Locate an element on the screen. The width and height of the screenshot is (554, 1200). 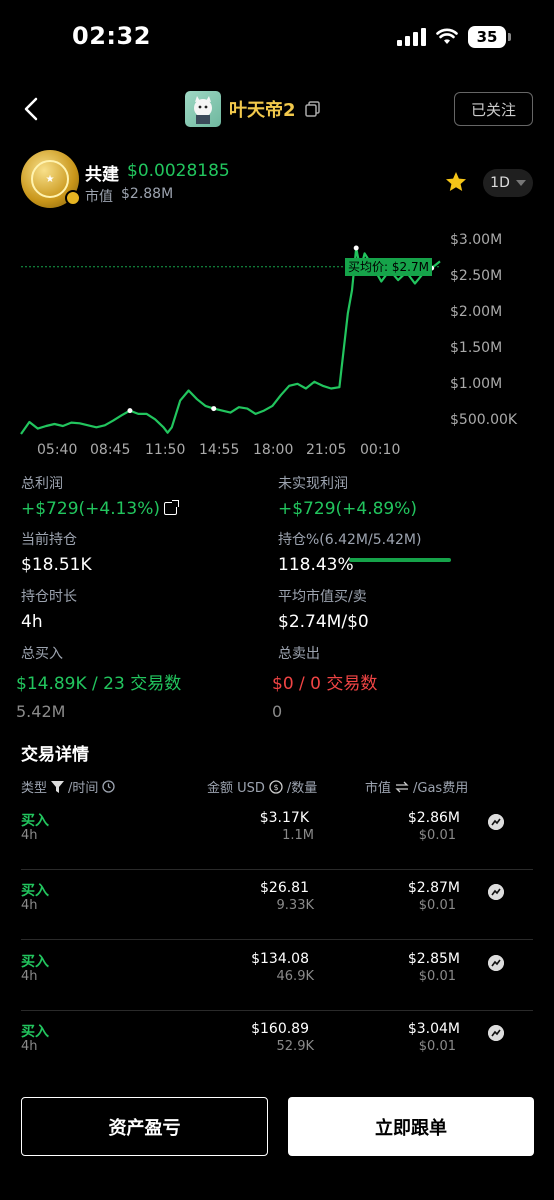
holding-percent-label: 持仓%(6.42M/5.42M) is located at coordinates (350, 540).